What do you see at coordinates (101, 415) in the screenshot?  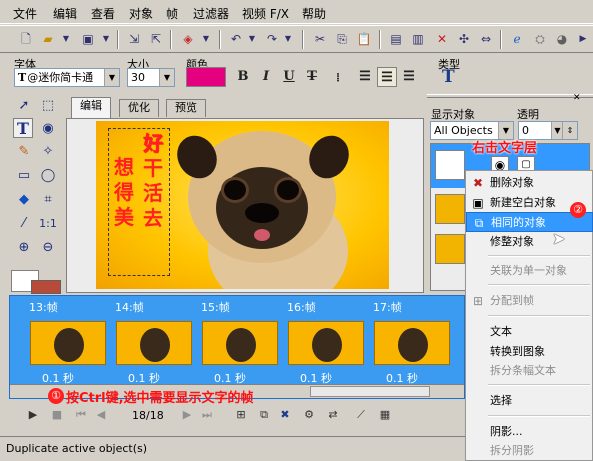 I see `prev-frame-icon: ◀` at bounding box center [101, 415].